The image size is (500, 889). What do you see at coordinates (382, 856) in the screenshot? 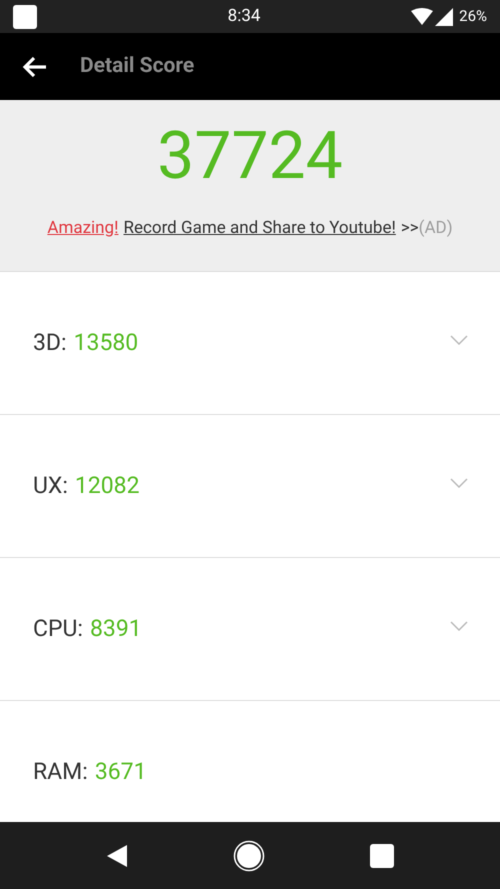
I see `recents-icon` at bounding box center [382, 856].